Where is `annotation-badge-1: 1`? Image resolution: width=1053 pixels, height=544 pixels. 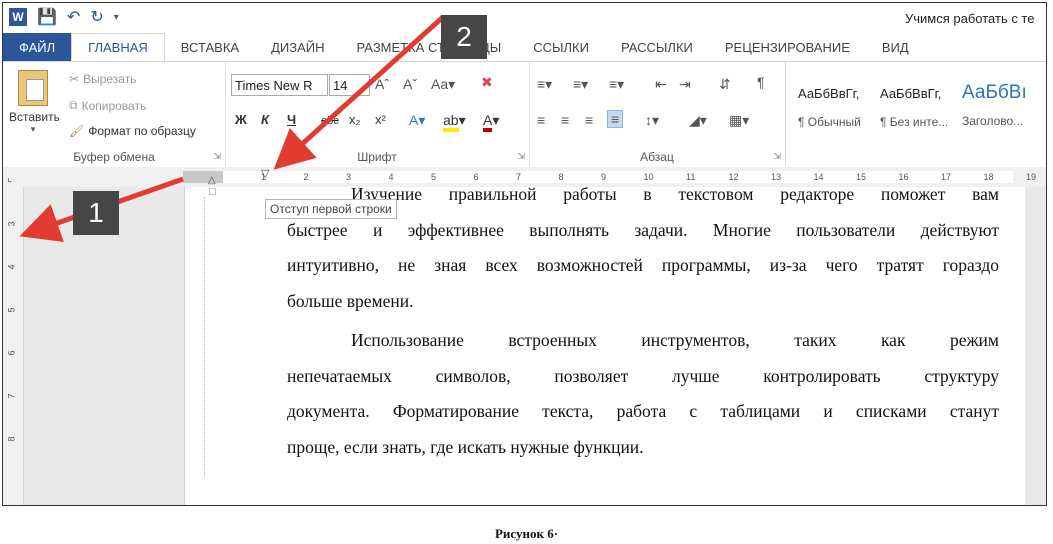
annotation-badge-1: 1 is located at coordinates (96, 213).